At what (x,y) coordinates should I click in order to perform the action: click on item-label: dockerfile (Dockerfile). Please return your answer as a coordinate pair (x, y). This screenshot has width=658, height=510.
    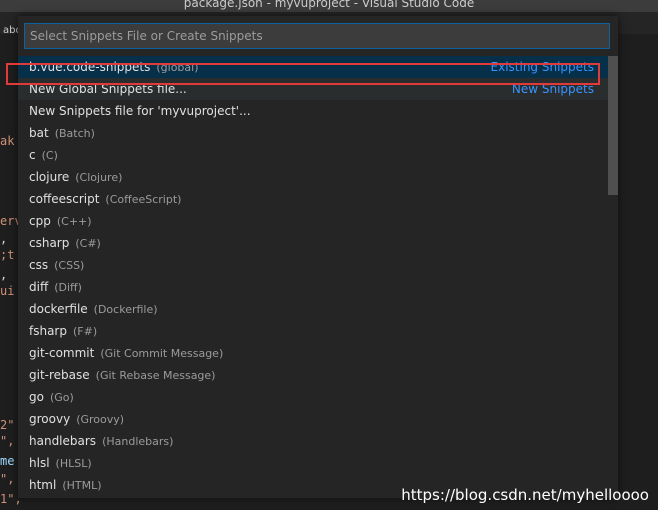
    Looking at the image, I should click on (93, 309).